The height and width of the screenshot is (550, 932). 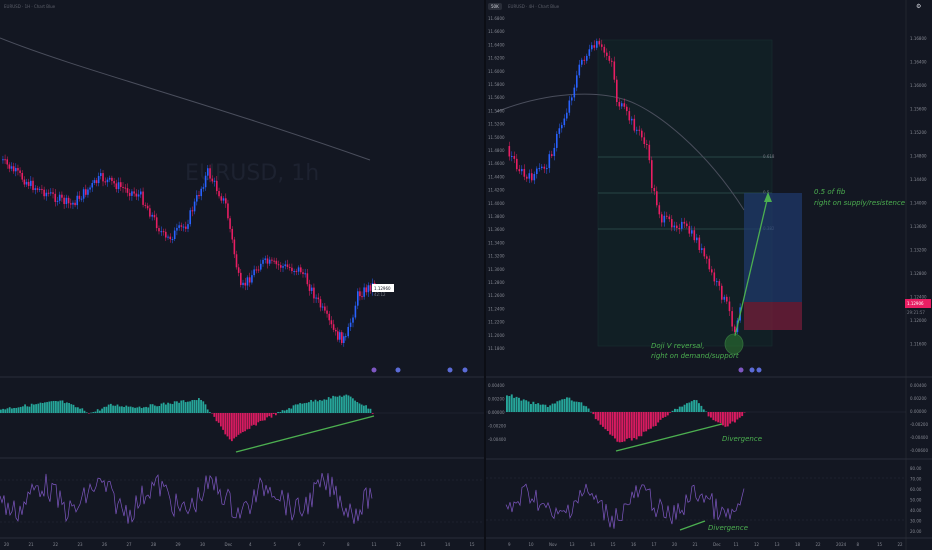 What do you see at coordinates (916, 531) in the screenshot?
I see `rsi-tick-label: 20.00` at bounding box center [916, 531].